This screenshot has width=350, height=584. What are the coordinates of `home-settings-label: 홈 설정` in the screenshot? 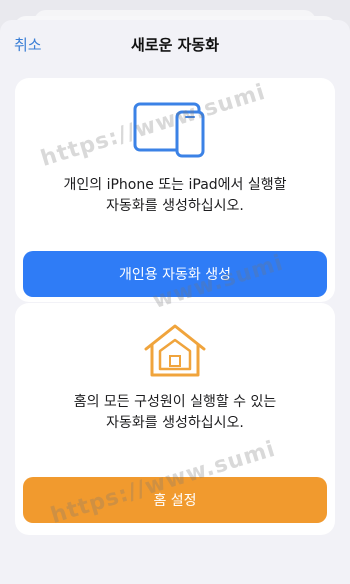 It's located at (175, 501).